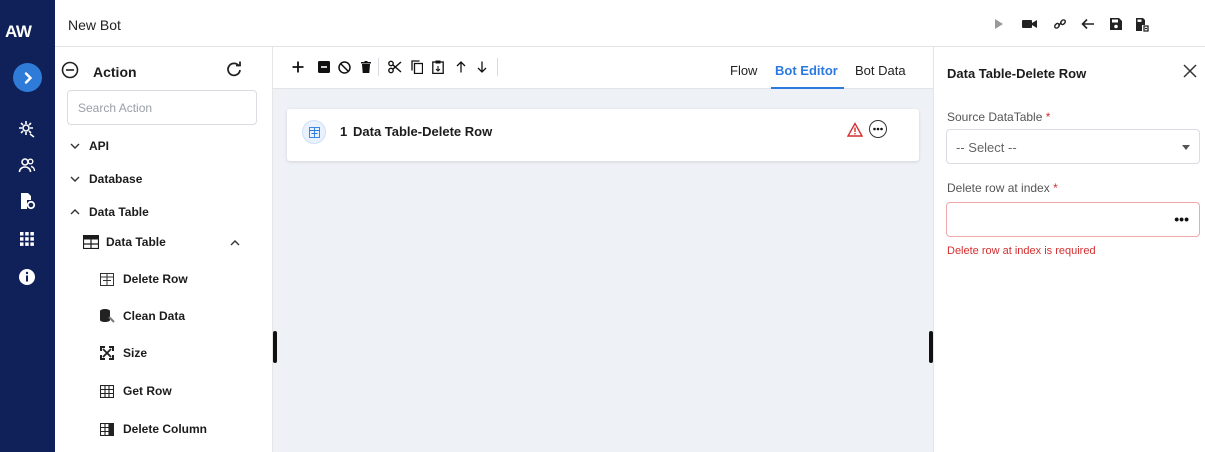 The image size is (1205, 452). Describe the element at coordinates (482, 67) in the screenshot. I see `move-down-icon` at that location.